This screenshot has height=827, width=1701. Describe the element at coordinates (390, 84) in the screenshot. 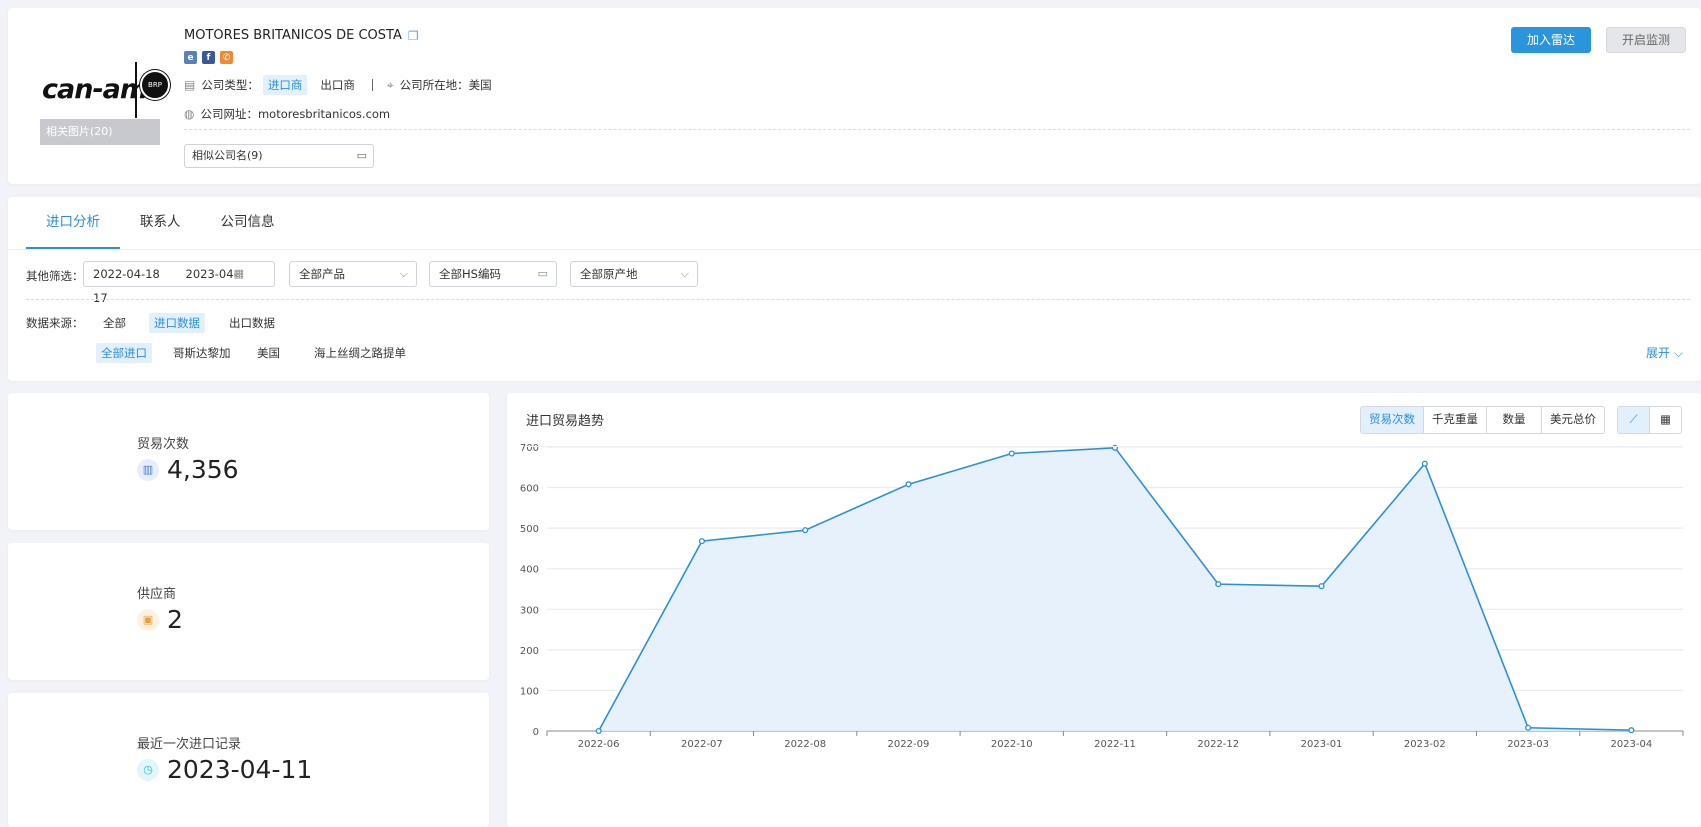

I see `location-icon: ⌖` at that location.